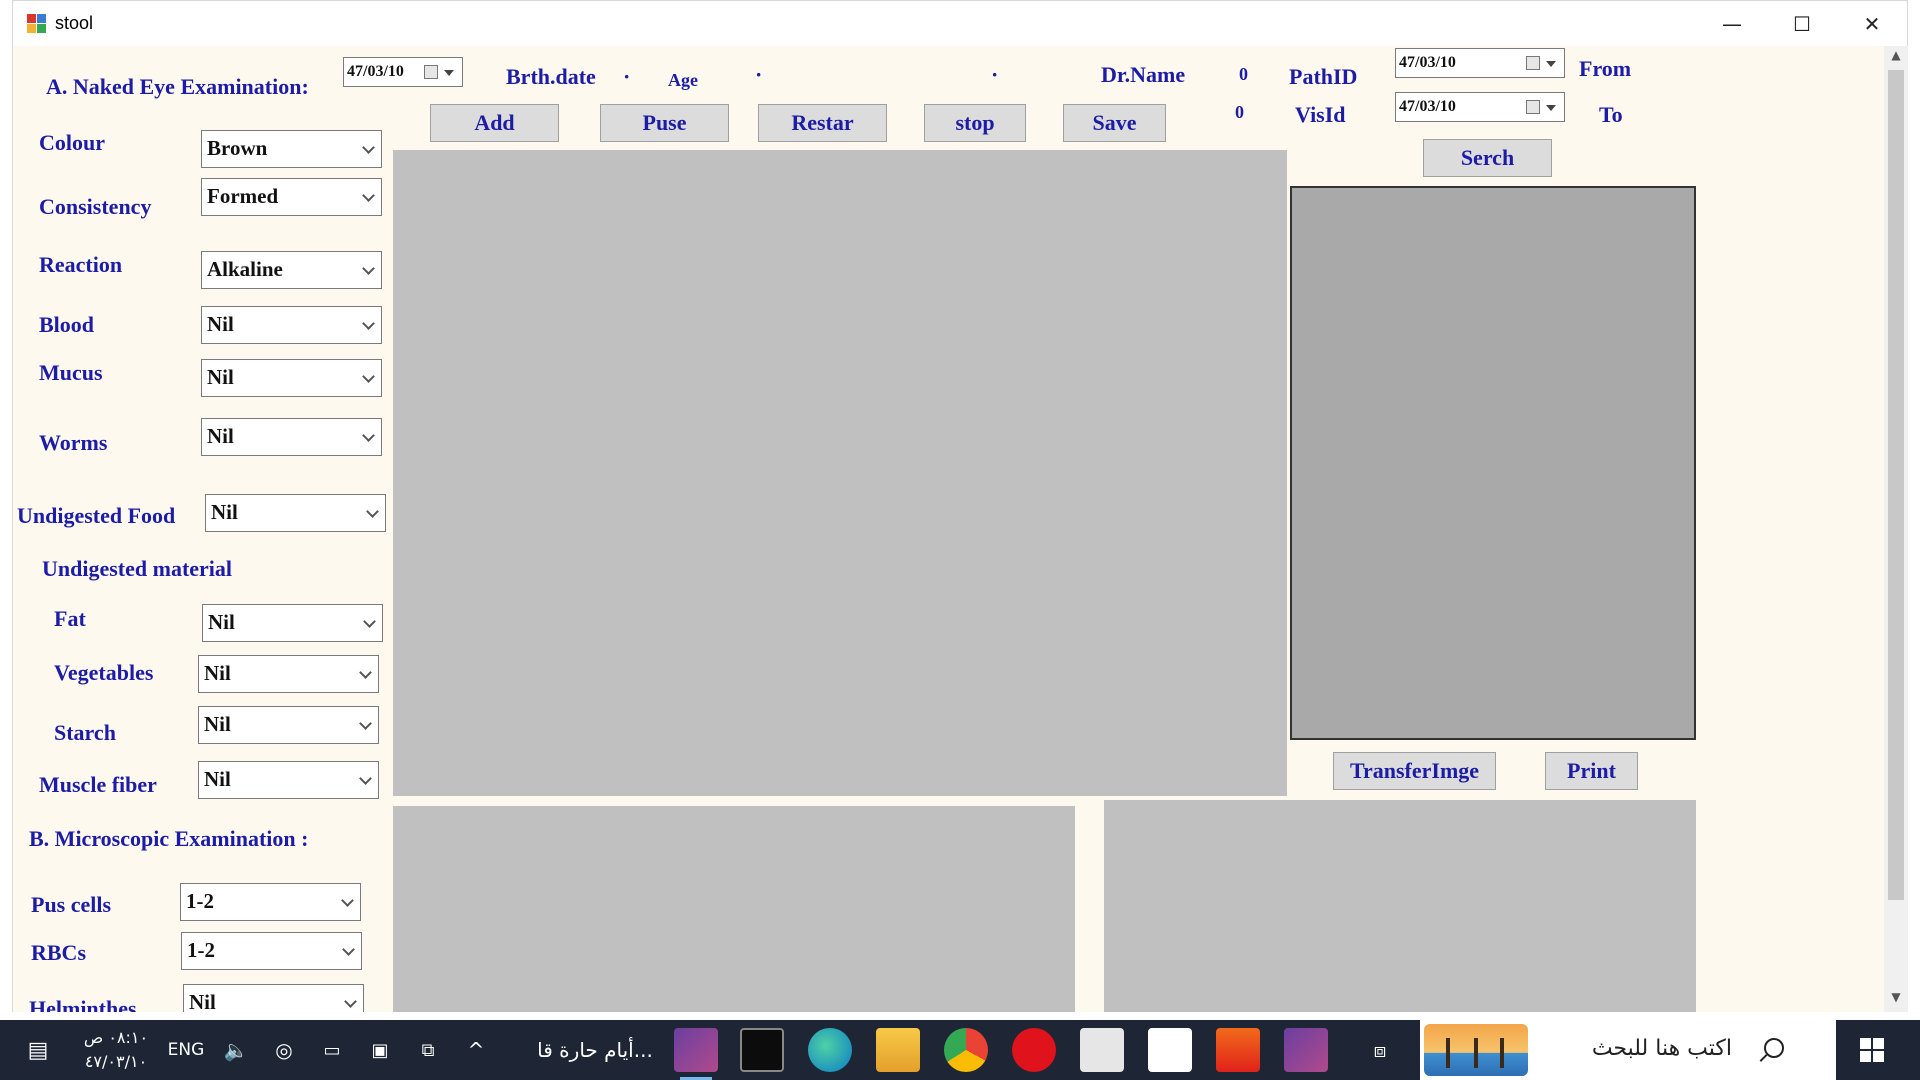 This screenshot has width=1920, height=1080. What do you see at coordinates (201, 950) in the screenshot?
I see `rbcs-value: 1-2` at bounding box center [201, 950].